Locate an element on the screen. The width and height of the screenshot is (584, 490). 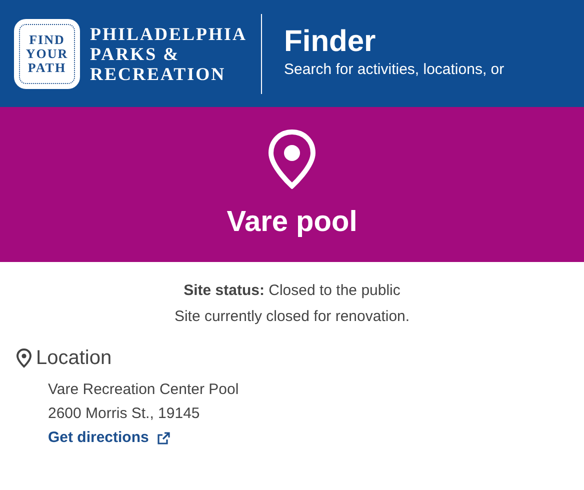
section-heading: Location is located at coordinates (74, 358).